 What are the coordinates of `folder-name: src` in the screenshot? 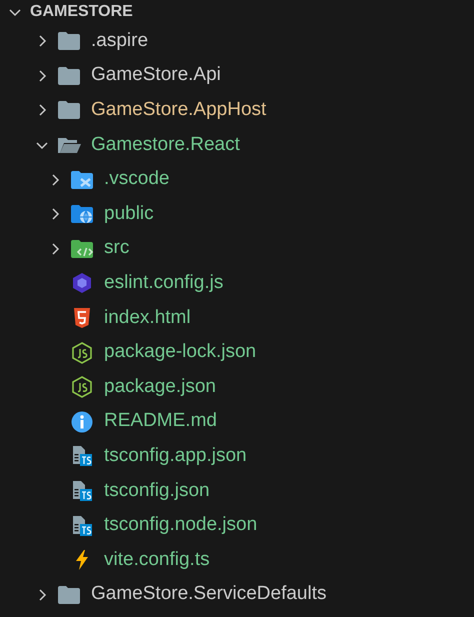 It's located at (117, 248).